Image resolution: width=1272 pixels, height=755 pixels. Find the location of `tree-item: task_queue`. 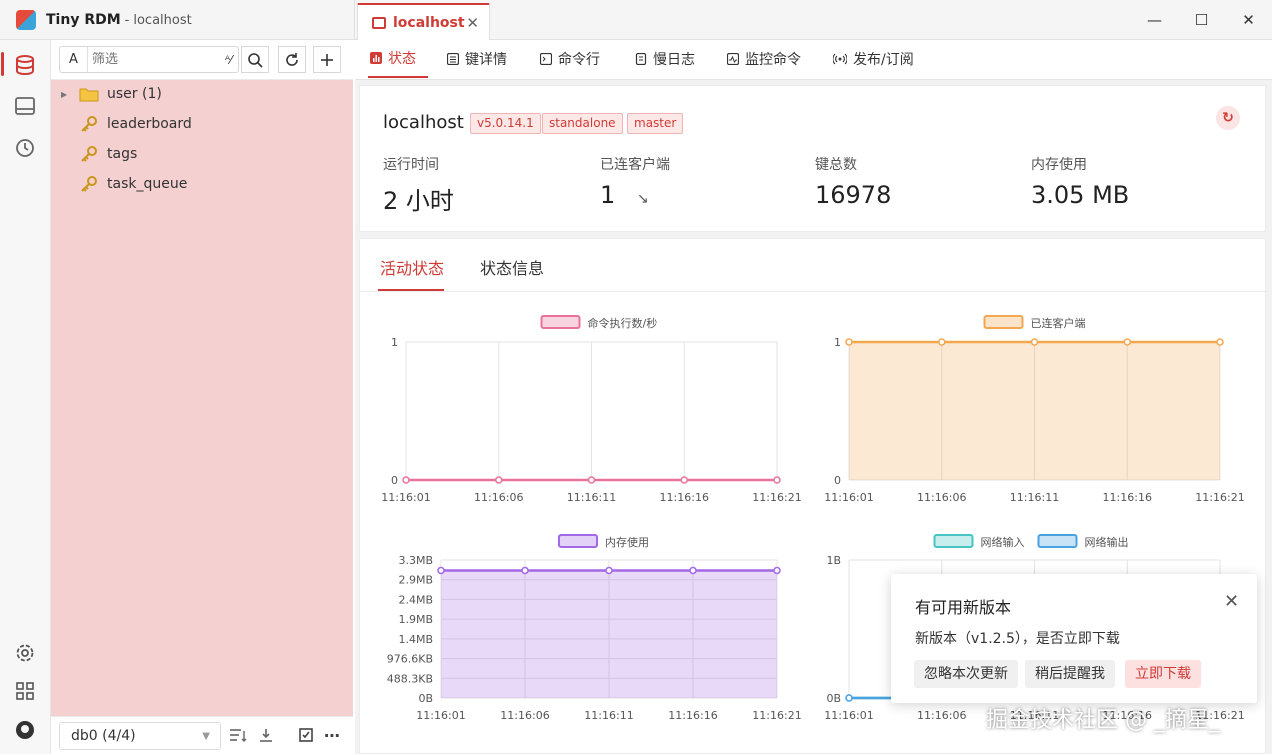

tree-item: task_queue is located at coordinates (202, 184).